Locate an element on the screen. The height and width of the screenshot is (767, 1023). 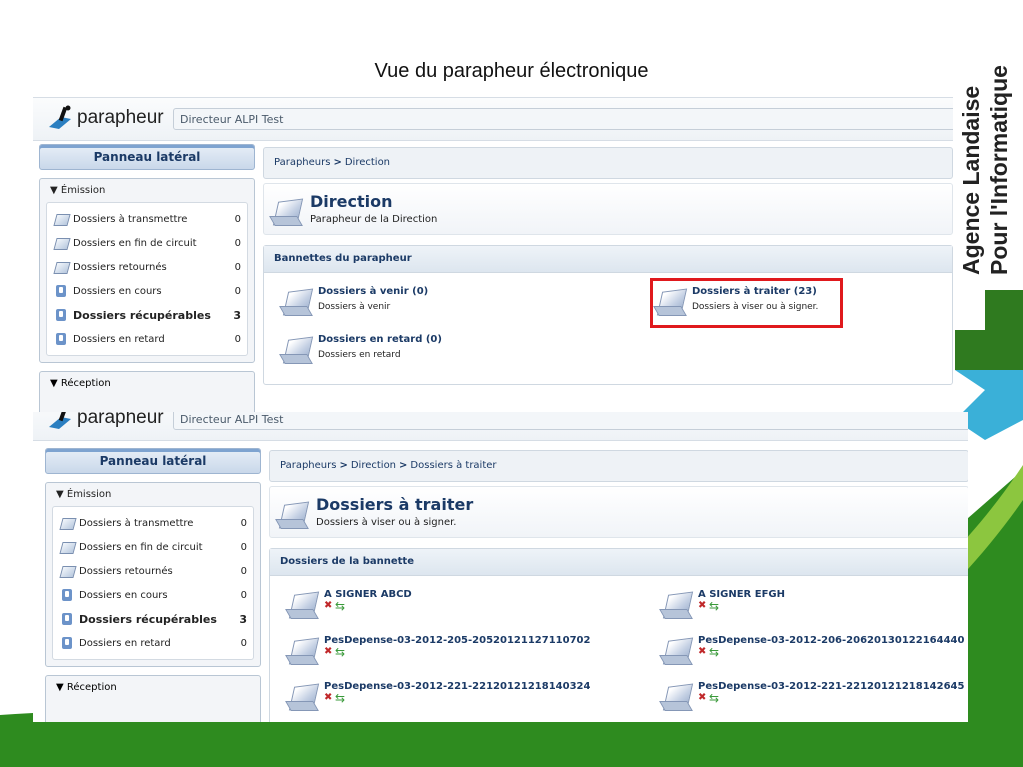
page-title: Direction is located at coordinates (351, 201).